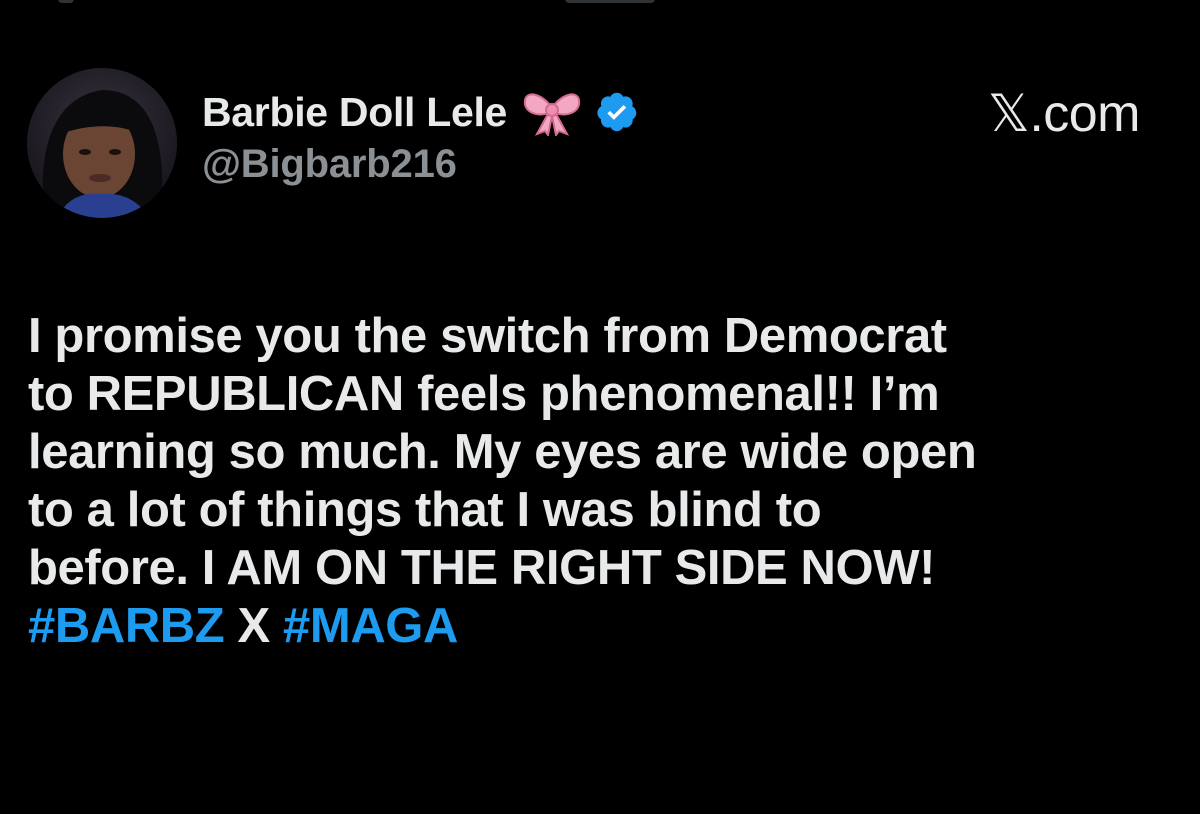  I want to click on hashtag-separator: X, so click(254, 626).